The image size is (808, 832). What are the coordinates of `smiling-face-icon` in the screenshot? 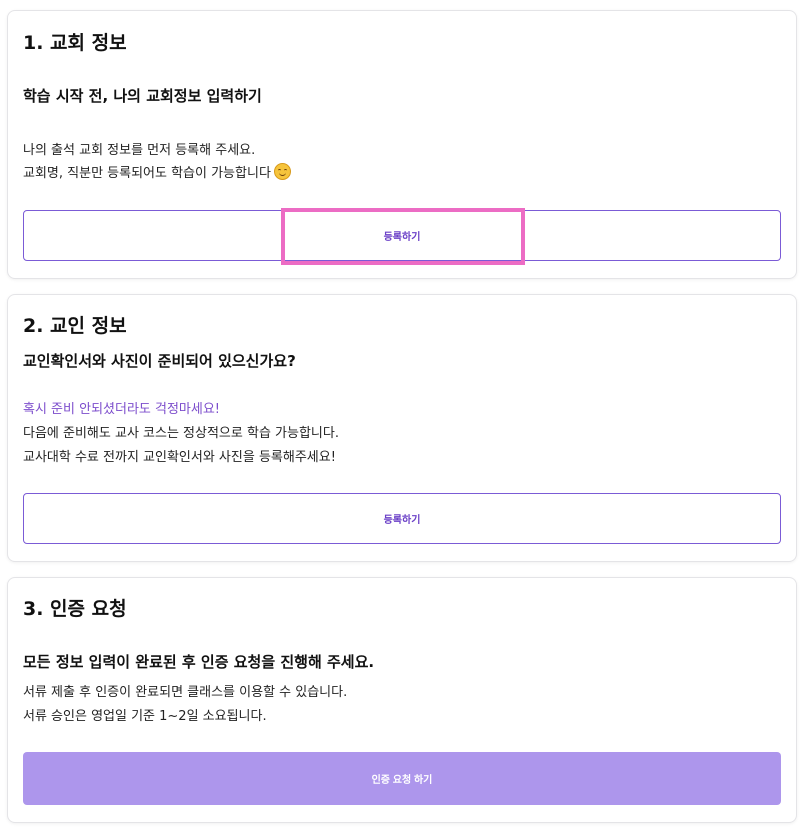 It's located at (282, 171).